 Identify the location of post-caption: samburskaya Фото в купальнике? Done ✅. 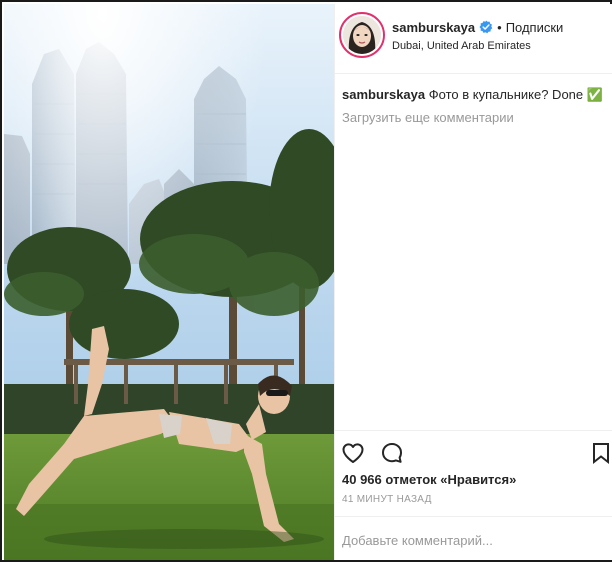
(475, 95).